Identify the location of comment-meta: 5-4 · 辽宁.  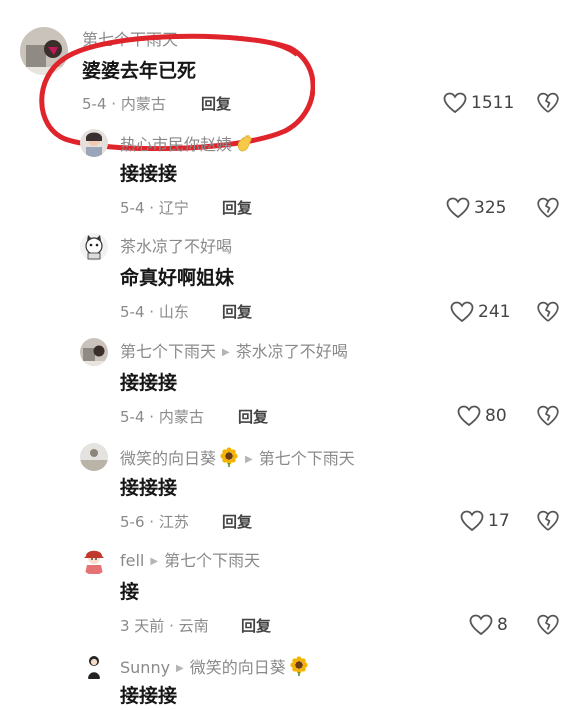
(154, 208).